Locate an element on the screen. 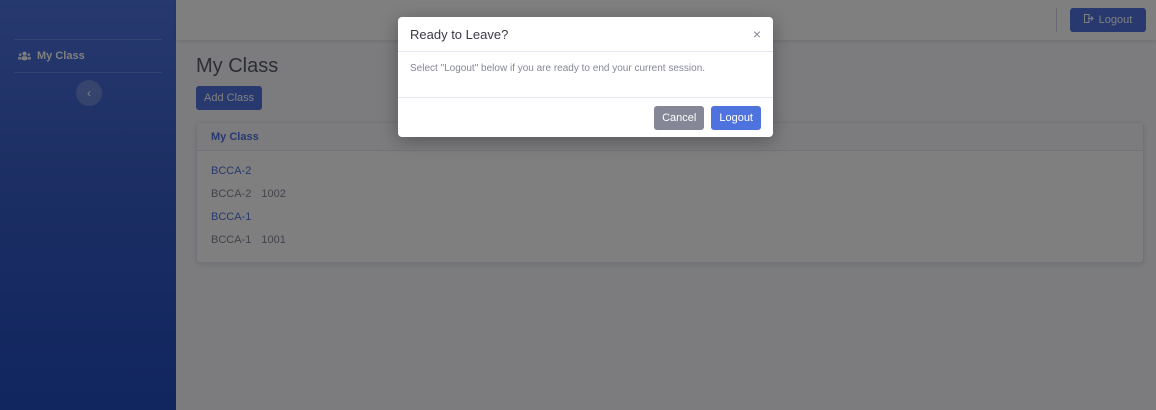 This screenshot has width=1156, height=410. modal-header: Ready to Leave? × is located at coordinates (585, 34).